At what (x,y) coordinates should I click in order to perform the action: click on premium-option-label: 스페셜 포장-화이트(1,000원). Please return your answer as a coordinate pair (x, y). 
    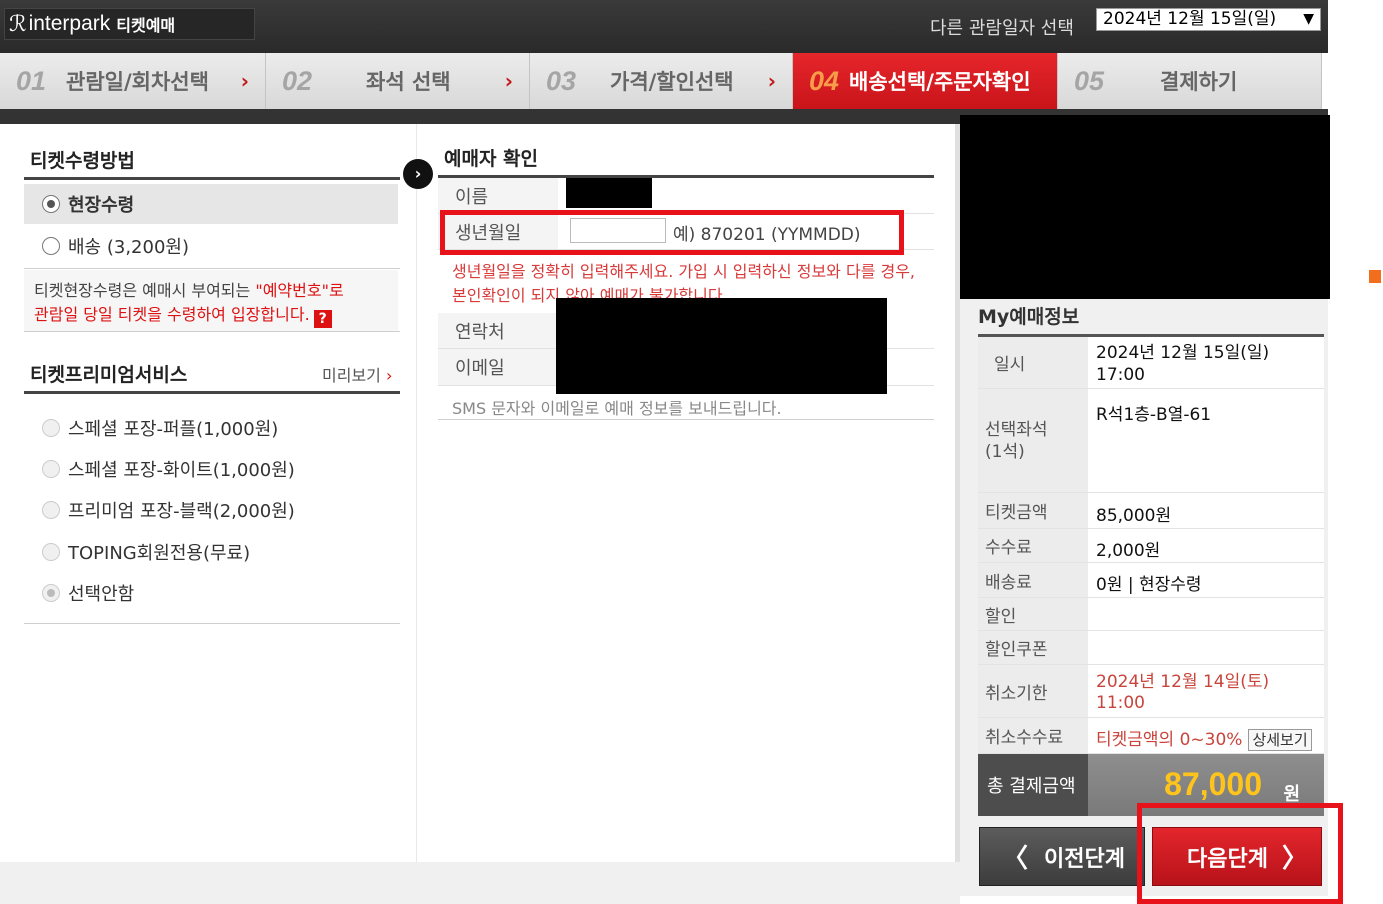
    Looking at the image, I should click on (181, 470).